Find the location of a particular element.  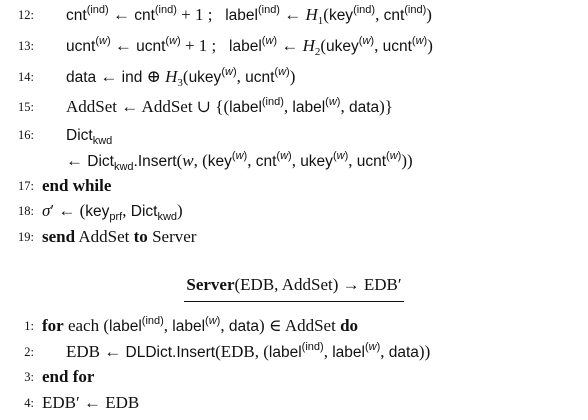

server-title-bold: Server is located at coordinates (210, 284).